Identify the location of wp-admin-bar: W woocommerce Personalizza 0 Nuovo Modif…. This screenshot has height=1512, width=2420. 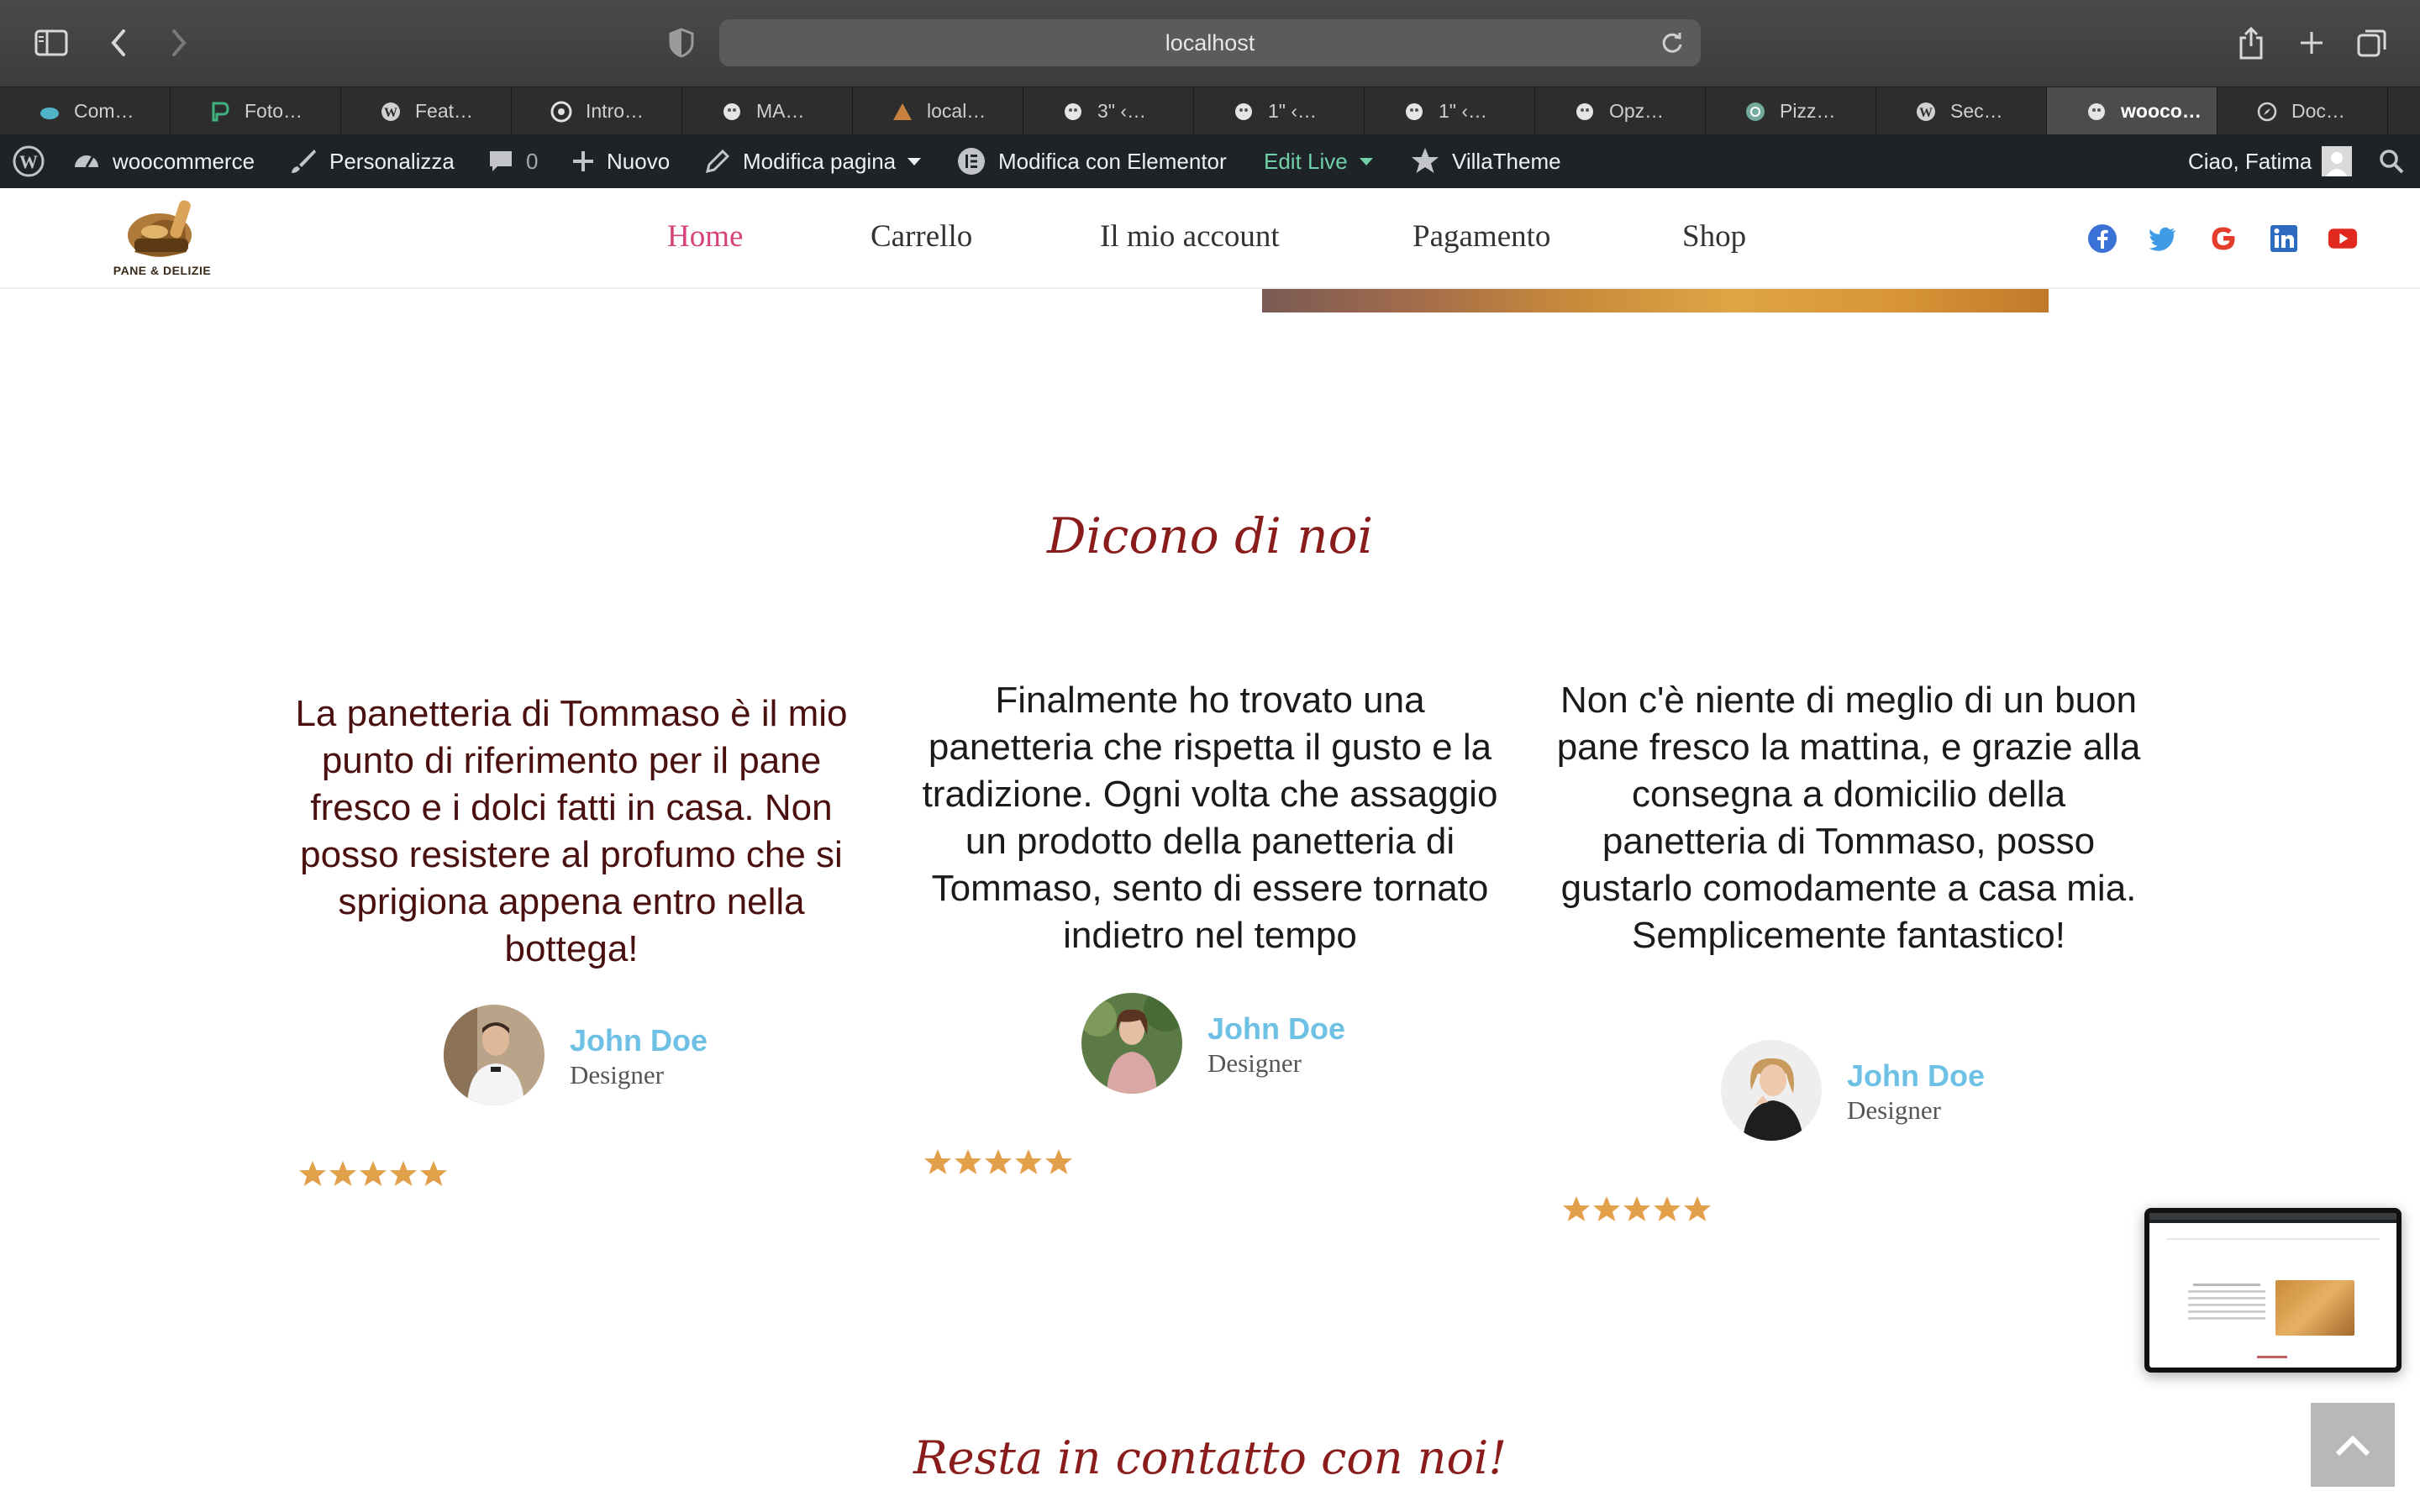
(1210, 161).